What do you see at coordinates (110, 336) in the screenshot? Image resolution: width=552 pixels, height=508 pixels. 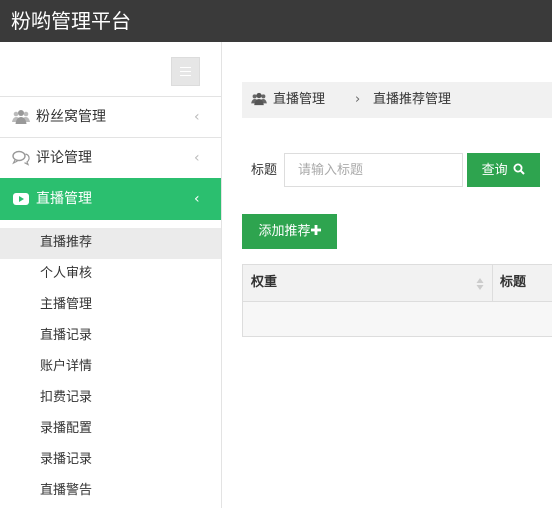 I see `submenu-item-live-records: 直播记录` at bounding box center [110, 336].